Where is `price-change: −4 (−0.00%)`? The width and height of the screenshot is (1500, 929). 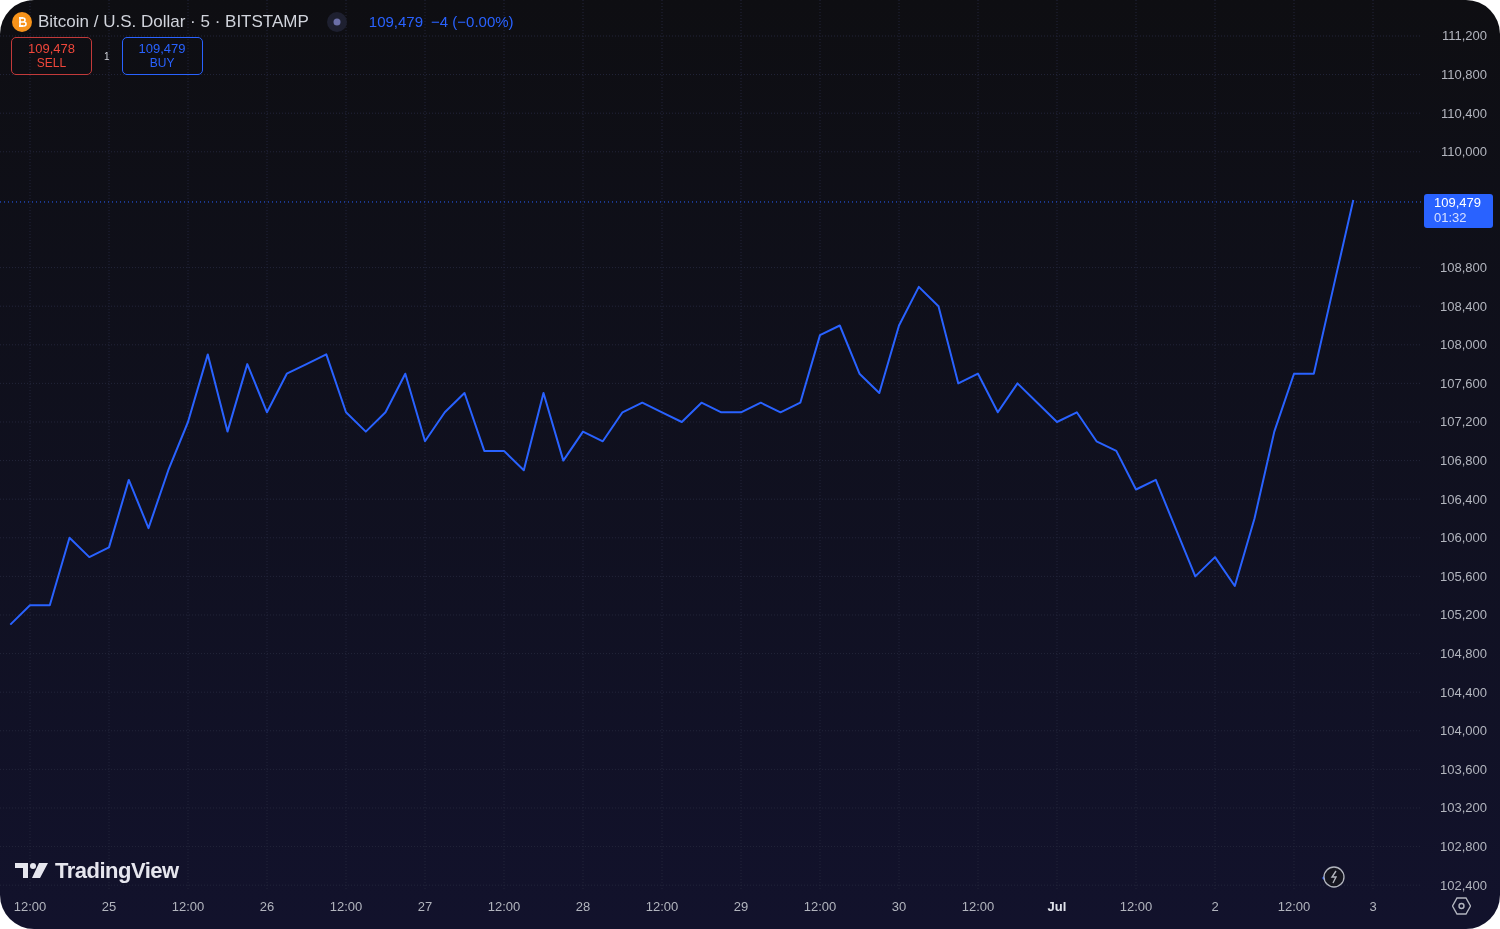
price-change: −4 (−0.00%) is located at coordinates (472, 21).